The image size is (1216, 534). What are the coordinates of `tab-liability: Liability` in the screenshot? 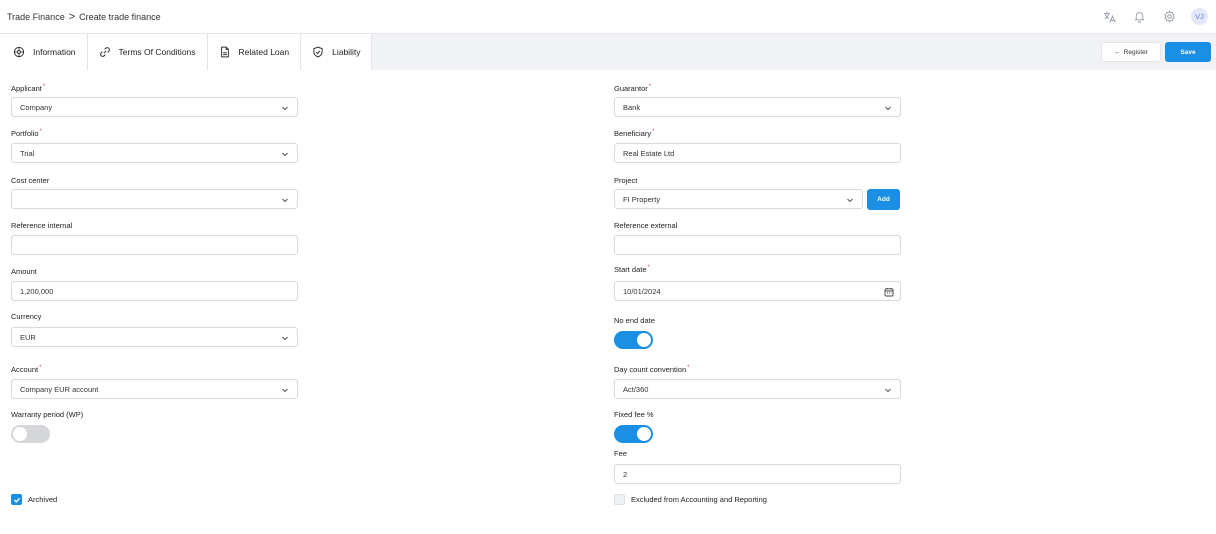 It's located at (337, 52).